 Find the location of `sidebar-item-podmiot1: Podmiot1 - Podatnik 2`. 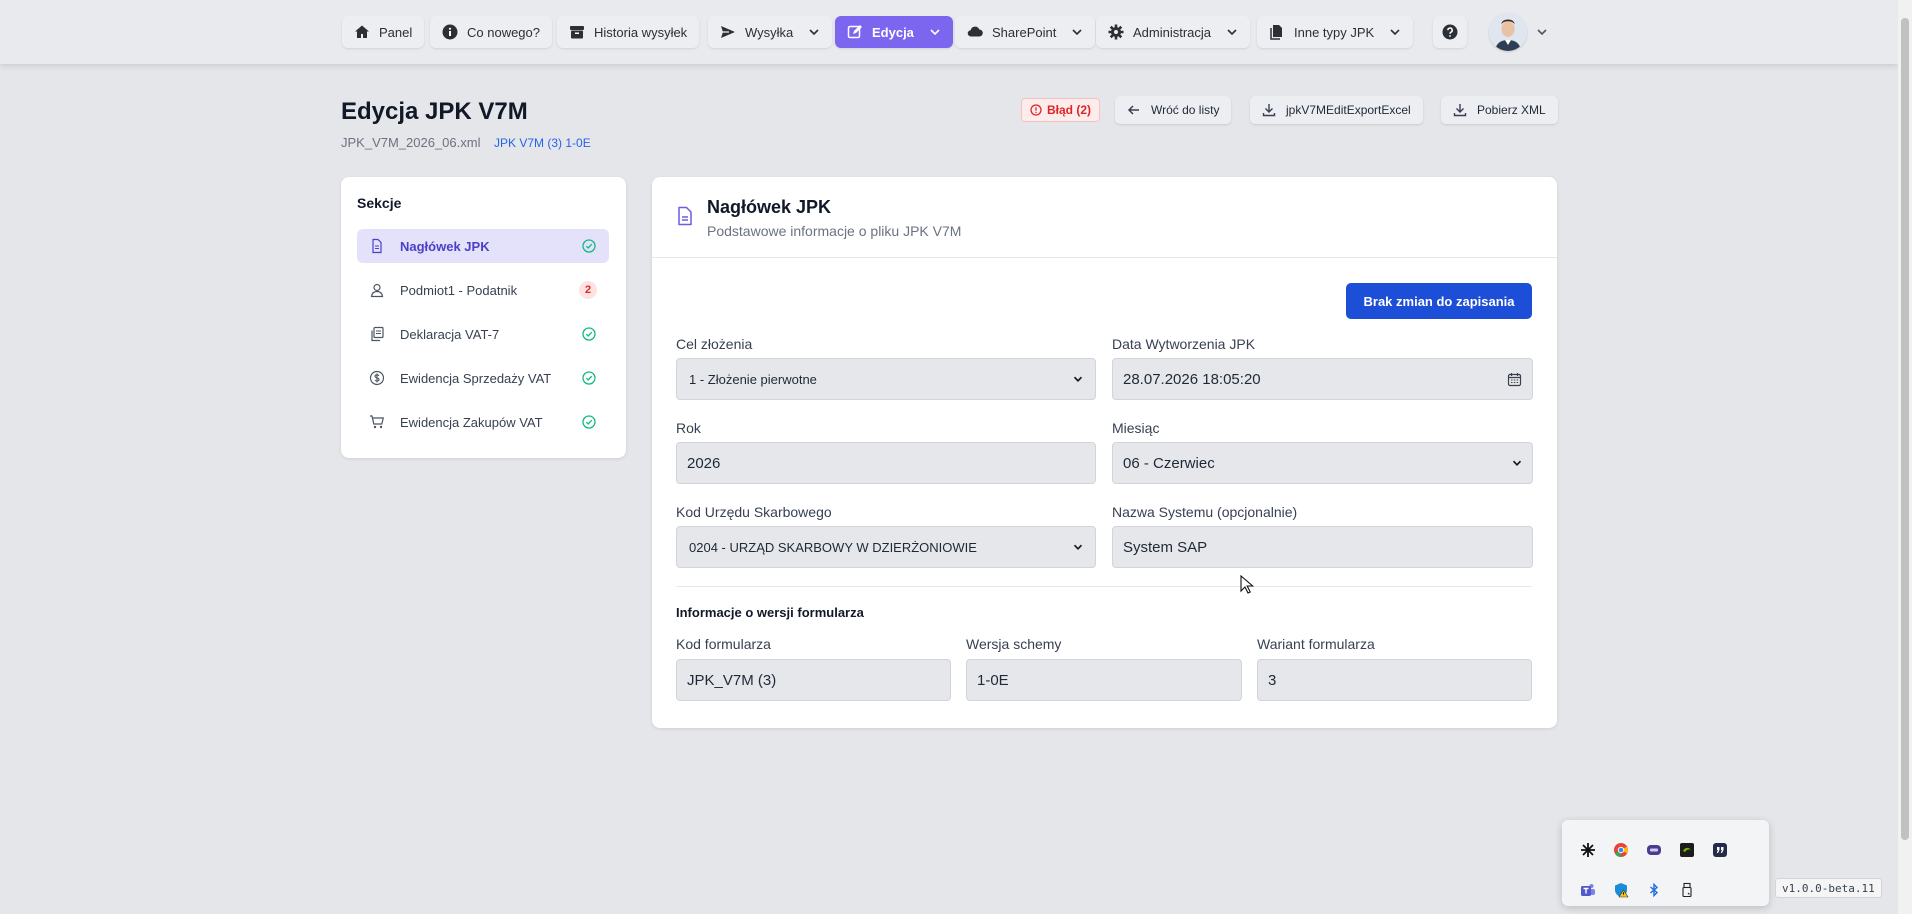

sidebar-item-podmiot1: Podmiot1 - Podatnik 2 is located at coordinates (483, 290).